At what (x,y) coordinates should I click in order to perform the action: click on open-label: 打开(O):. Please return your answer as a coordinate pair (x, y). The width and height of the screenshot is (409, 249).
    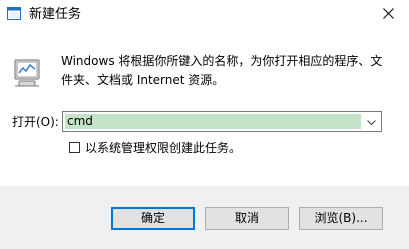
    Looking at the image, I should click on (35, 122).